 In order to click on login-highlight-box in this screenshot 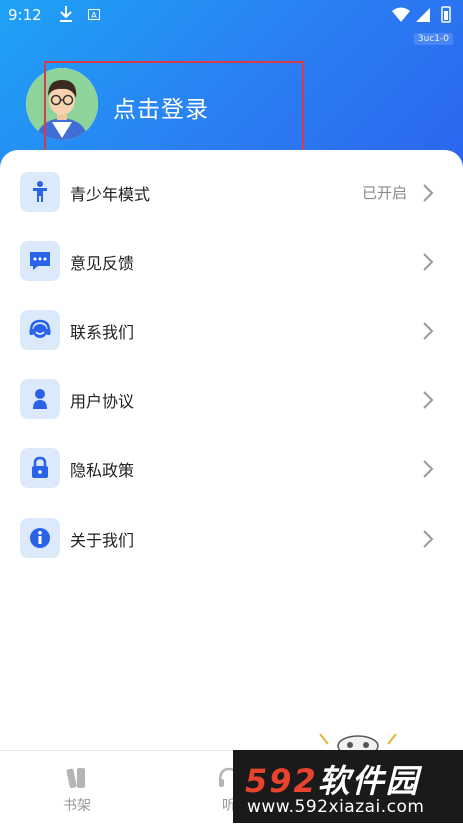, I will do `click(174, 107)`.